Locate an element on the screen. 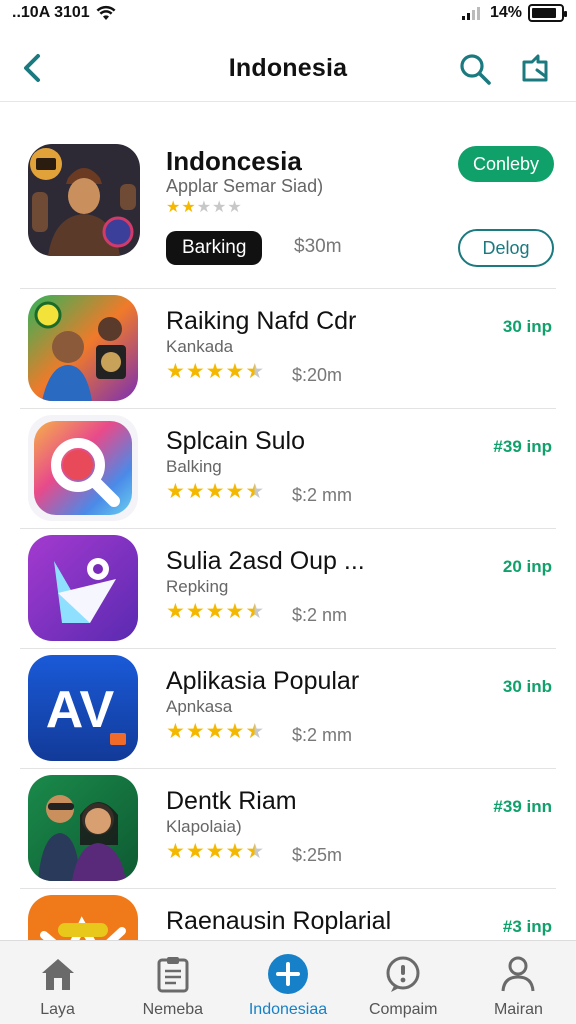  get-button: Conleby is located at coordinates (506, 164).